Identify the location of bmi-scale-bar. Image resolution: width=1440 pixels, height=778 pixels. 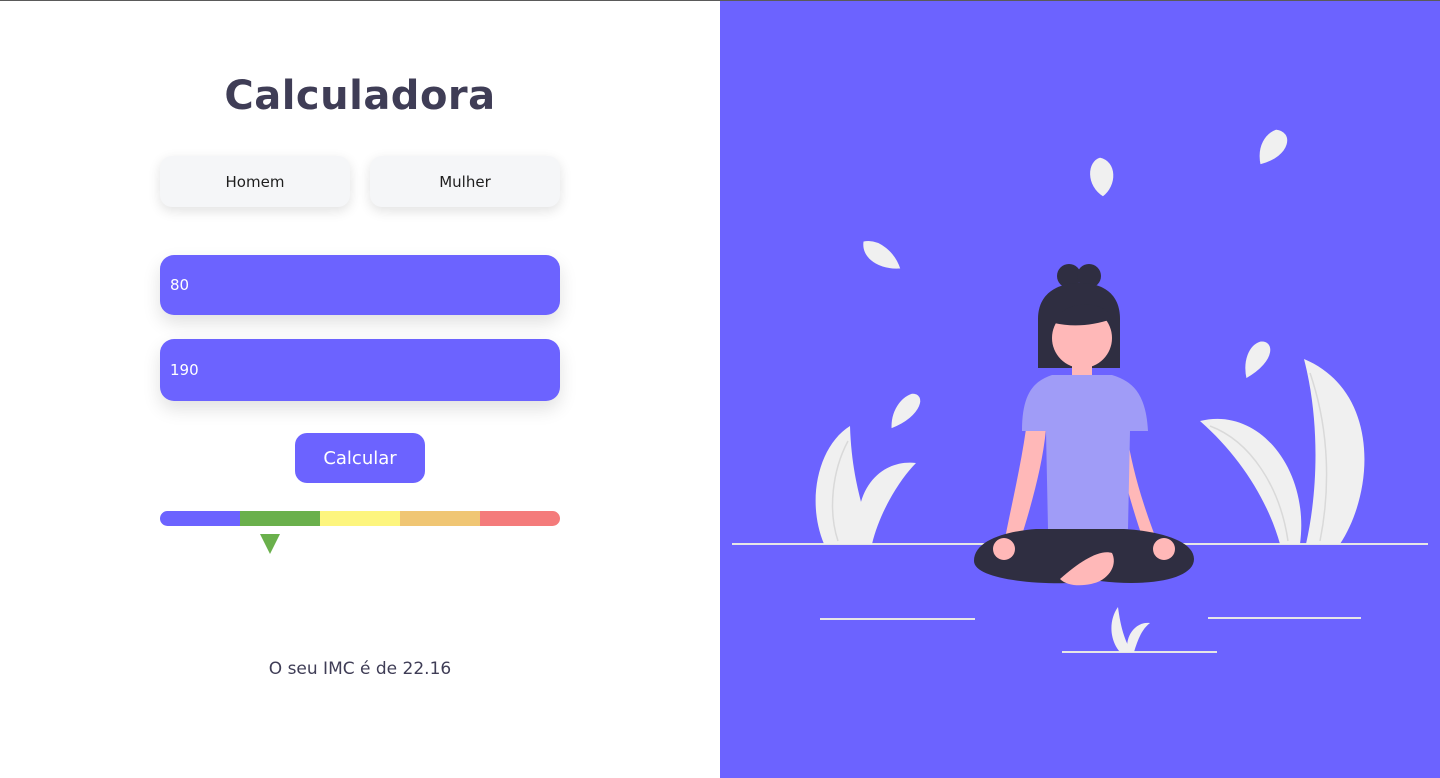
(360, 518).